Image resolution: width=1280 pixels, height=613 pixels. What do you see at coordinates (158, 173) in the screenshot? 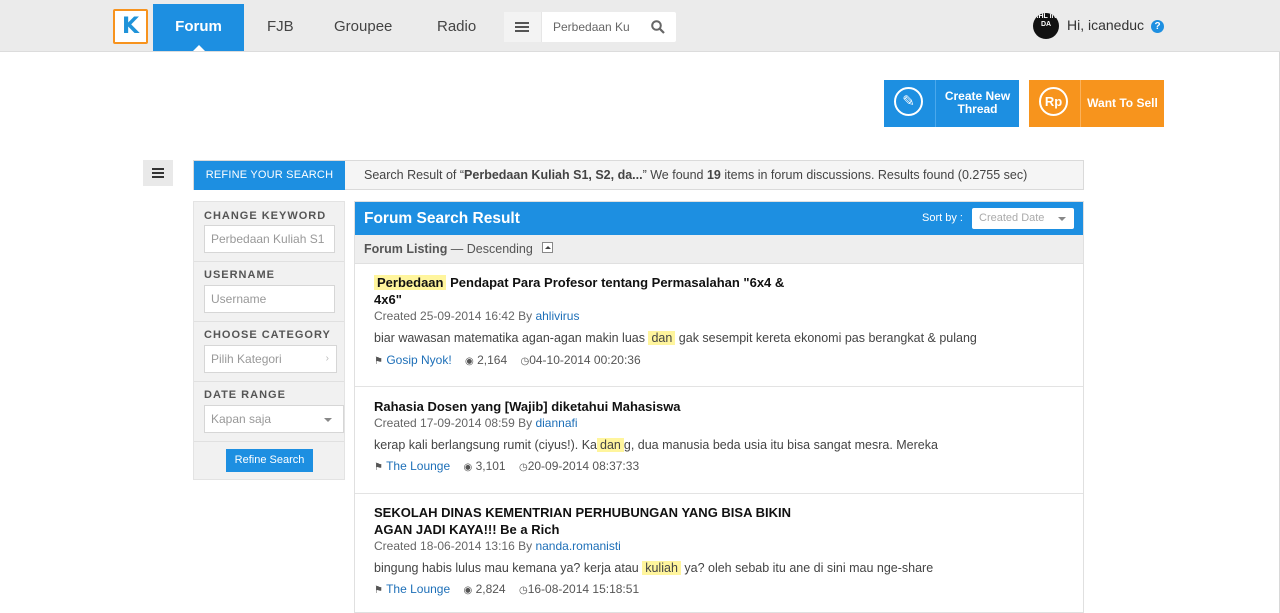
I see `sidebar-toggle-icon` at bounding box center [158, 173].